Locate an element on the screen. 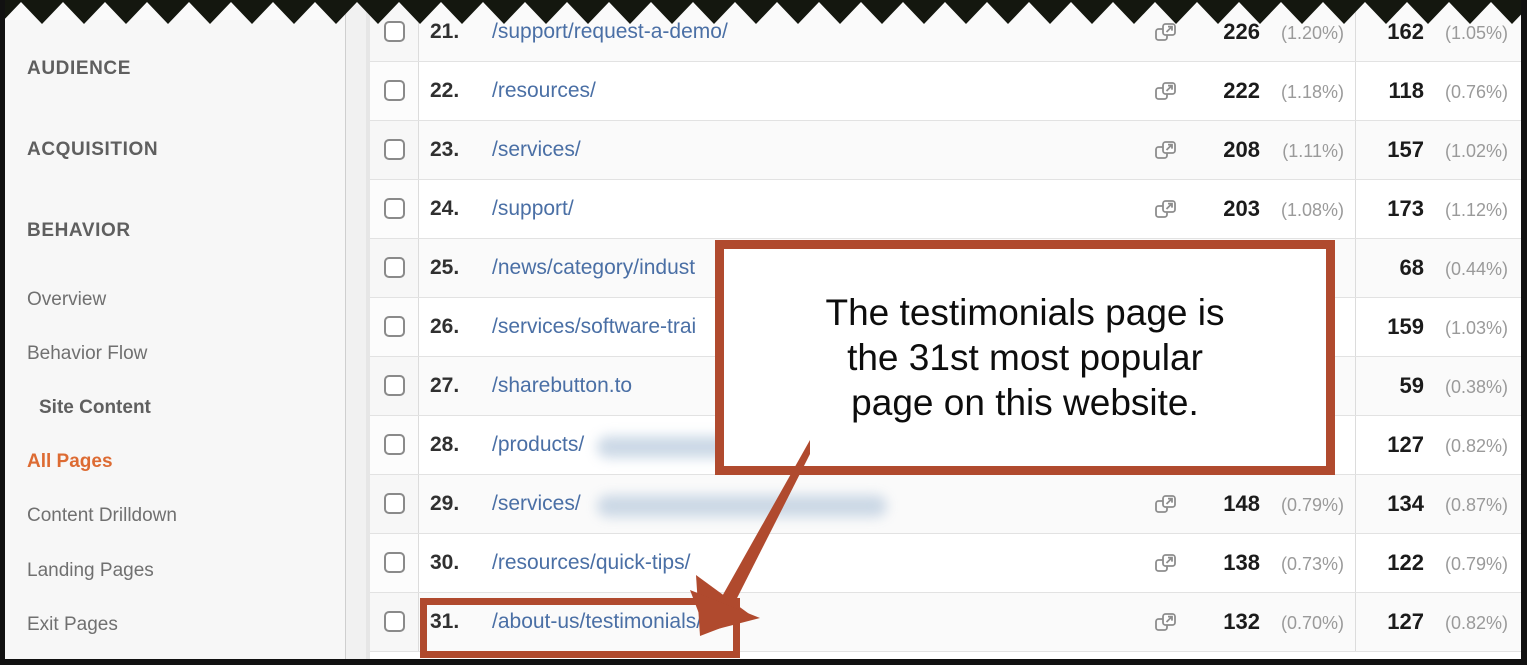 The height and width of the screenshot is (665, 1527). pageviews-cell: 208 (1.11%) is located at coordinates (1271, 150).